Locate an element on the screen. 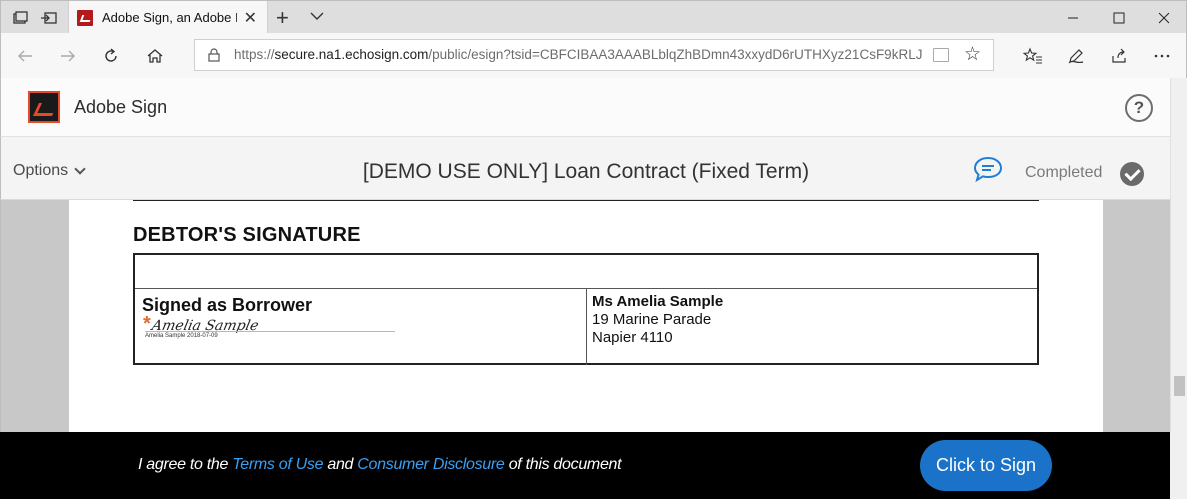  reading-view-icon is located at coordinates (941, 55).